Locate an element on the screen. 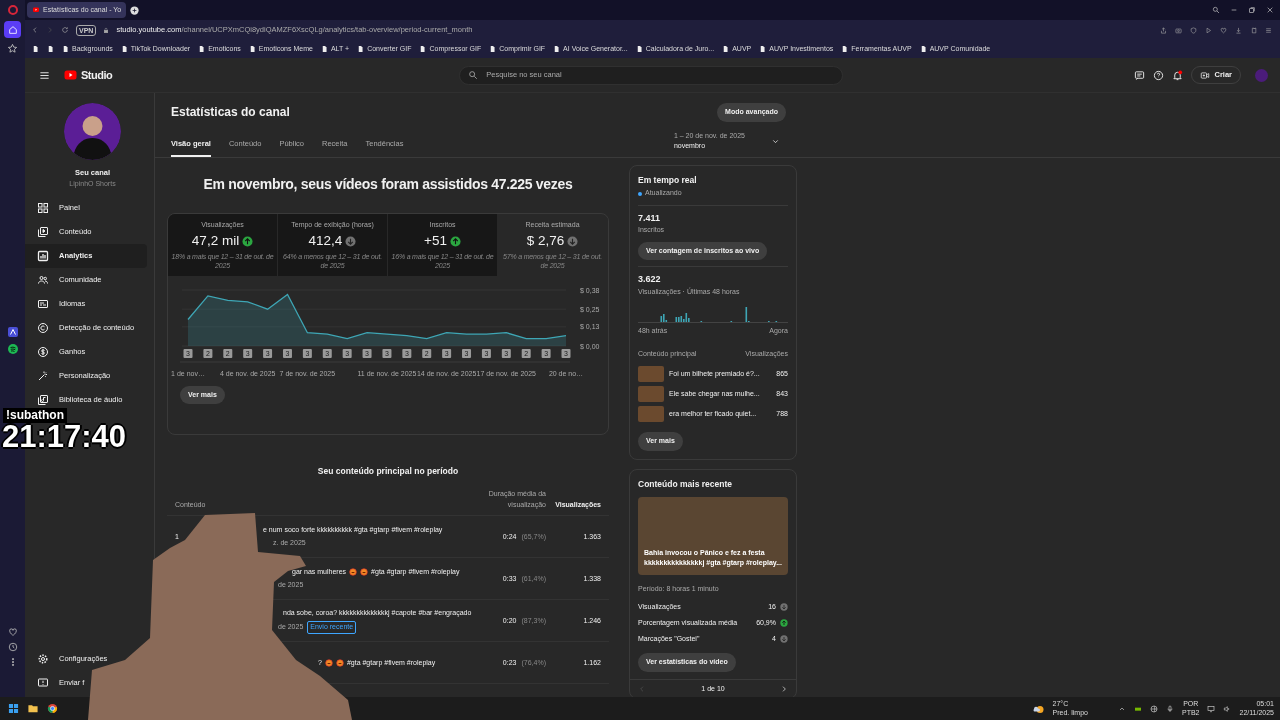 Image resolution: width=1280 pixels, height=720 pixels. play-logo-icon is located at coordinates (70, 75).